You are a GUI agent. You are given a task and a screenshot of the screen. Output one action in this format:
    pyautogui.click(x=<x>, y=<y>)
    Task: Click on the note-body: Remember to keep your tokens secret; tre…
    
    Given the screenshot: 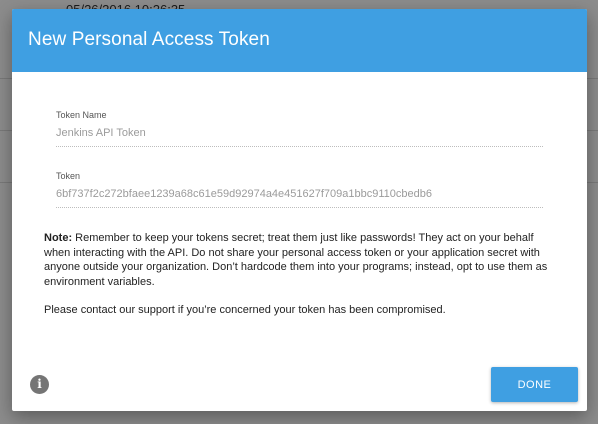 What is the action you would take?
    pyautogui.click(x=296, y=260)
    